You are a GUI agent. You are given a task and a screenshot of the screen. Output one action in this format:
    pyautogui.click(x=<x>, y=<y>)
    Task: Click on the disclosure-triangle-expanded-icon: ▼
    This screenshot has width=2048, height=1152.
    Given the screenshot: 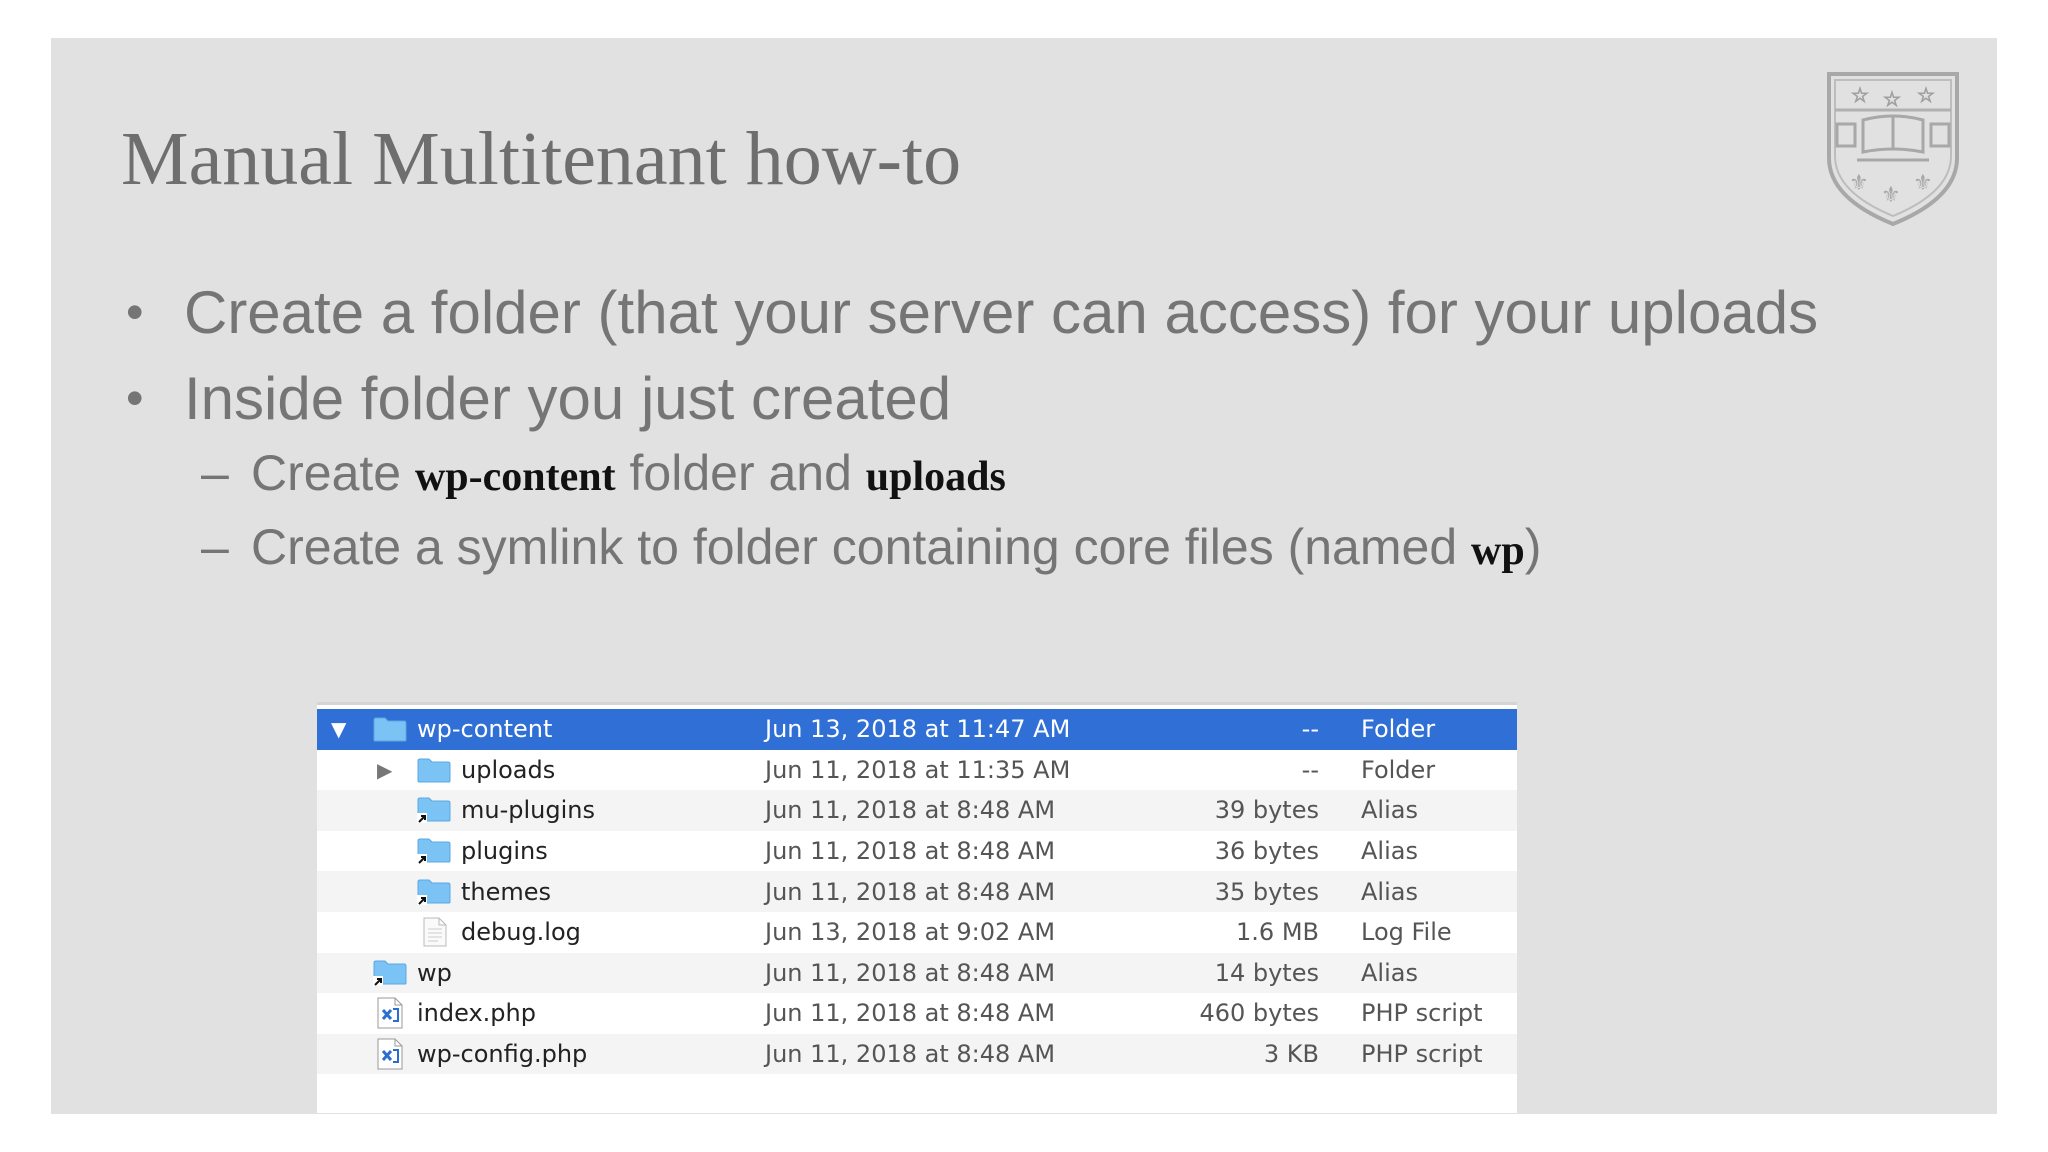 What is the action you would take?
    pyautogui.click(x=338, y=729)
    